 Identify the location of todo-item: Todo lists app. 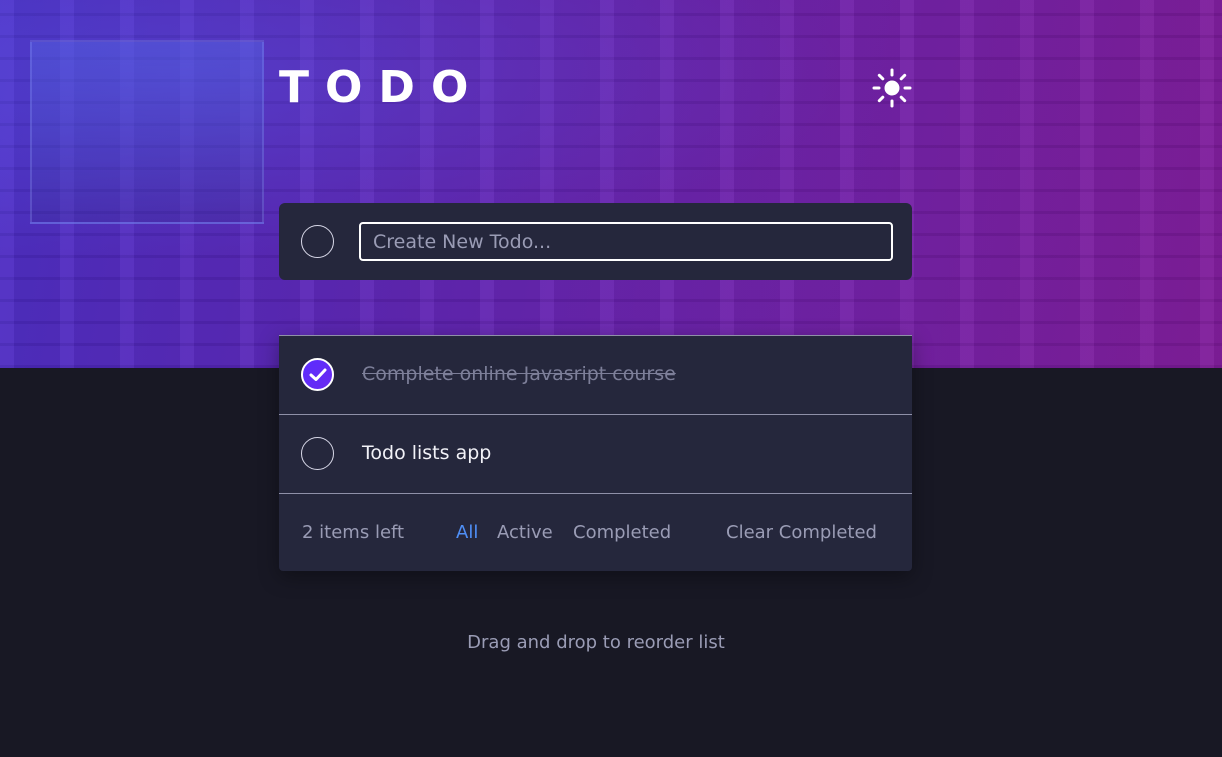
(595, 453).